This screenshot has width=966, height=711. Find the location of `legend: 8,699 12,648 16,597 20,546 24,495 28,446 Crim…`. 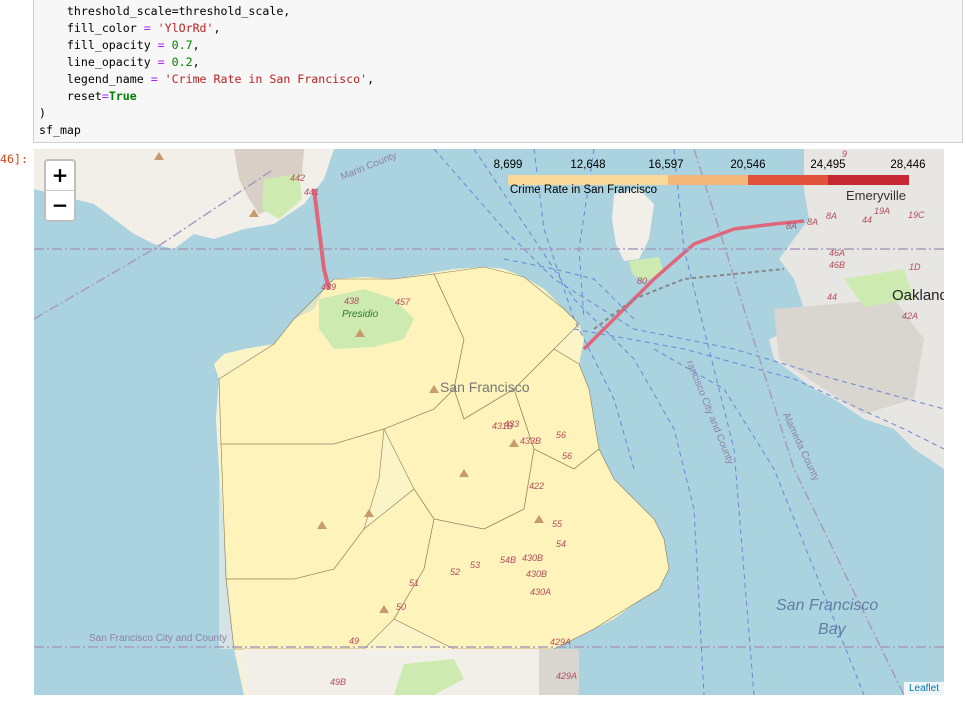

legend: 8,699 12,648 16,597 20,546 24,495 28,446 Crim… is located at coordinates (710, 180).